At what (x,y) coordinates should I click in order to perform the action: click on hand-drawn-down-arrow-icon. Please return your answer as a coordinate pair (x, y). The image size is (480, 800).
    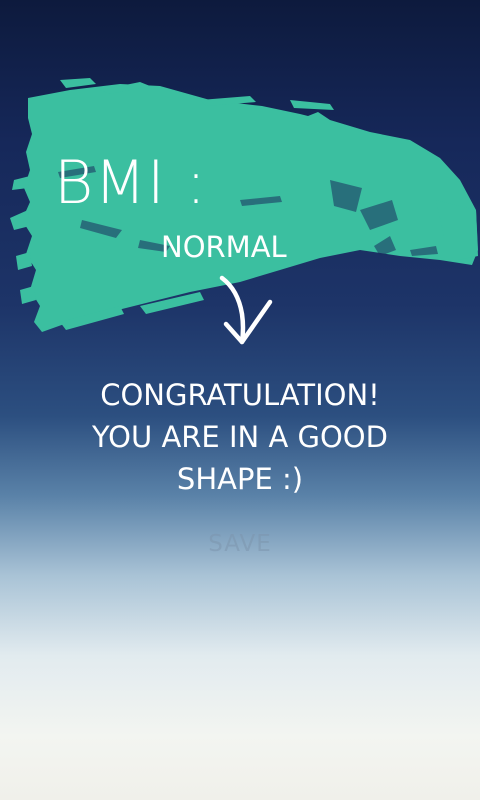
    Looking at the image, I should click on (246, 310).